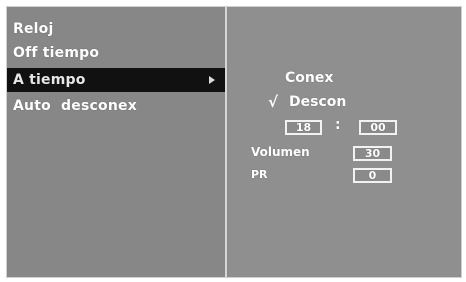  I want to click on volume-field: 30, so click(372, 153).